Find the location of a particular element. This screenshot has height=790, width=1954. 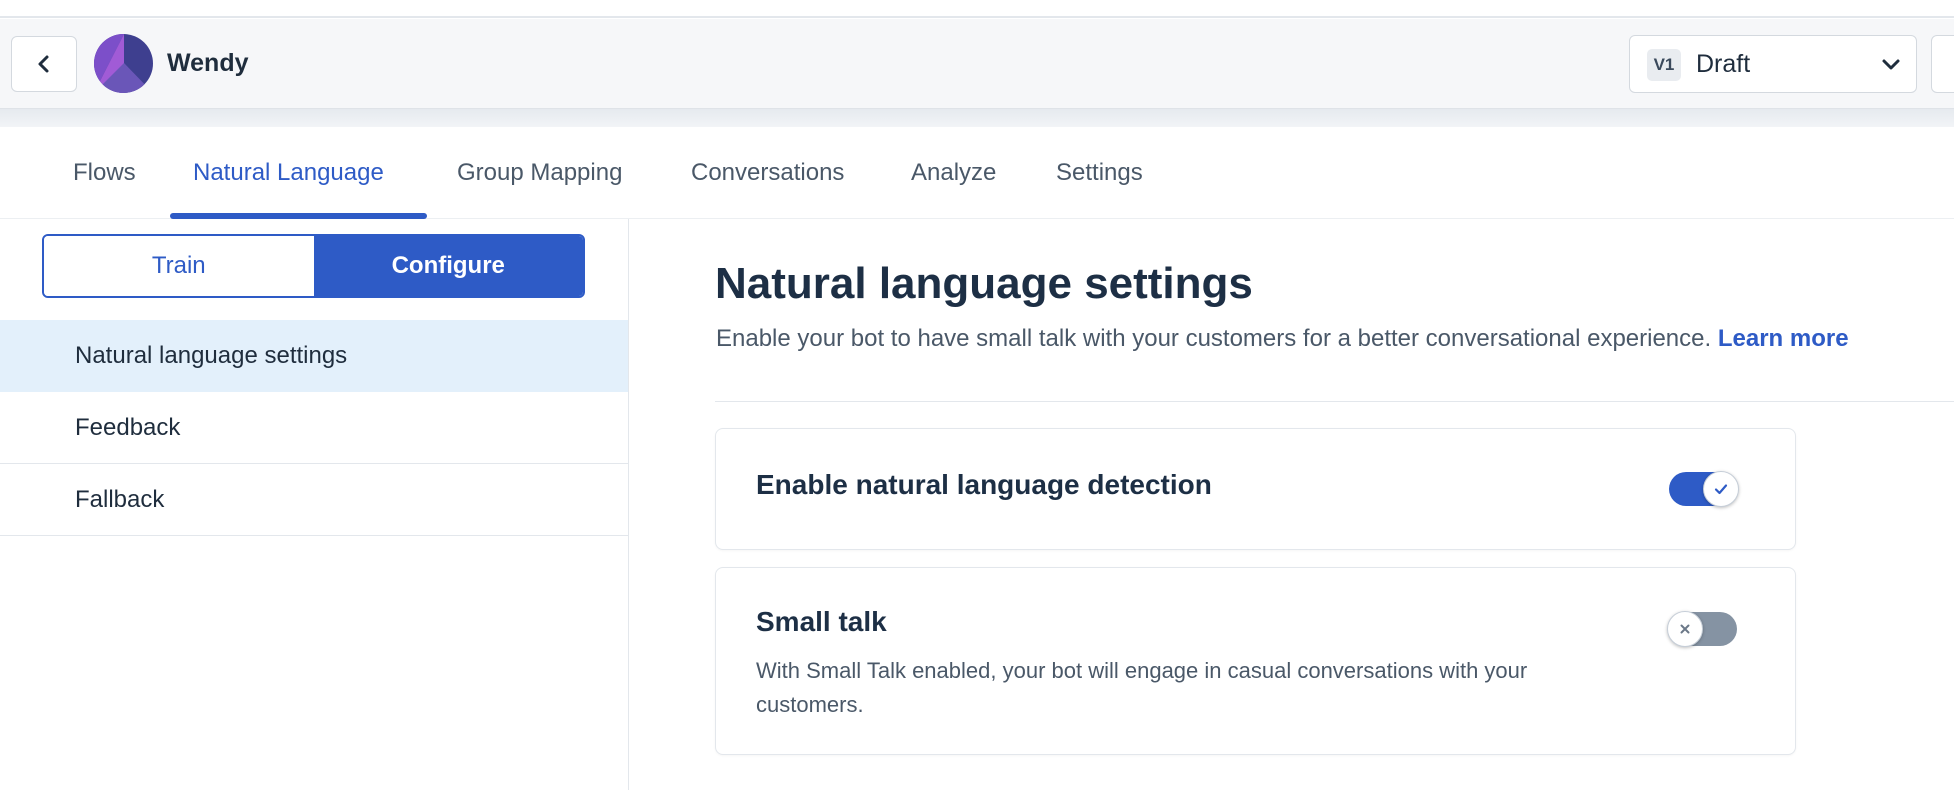

app-header: Wendy V1 Draft is located at coordinates (977, 64).